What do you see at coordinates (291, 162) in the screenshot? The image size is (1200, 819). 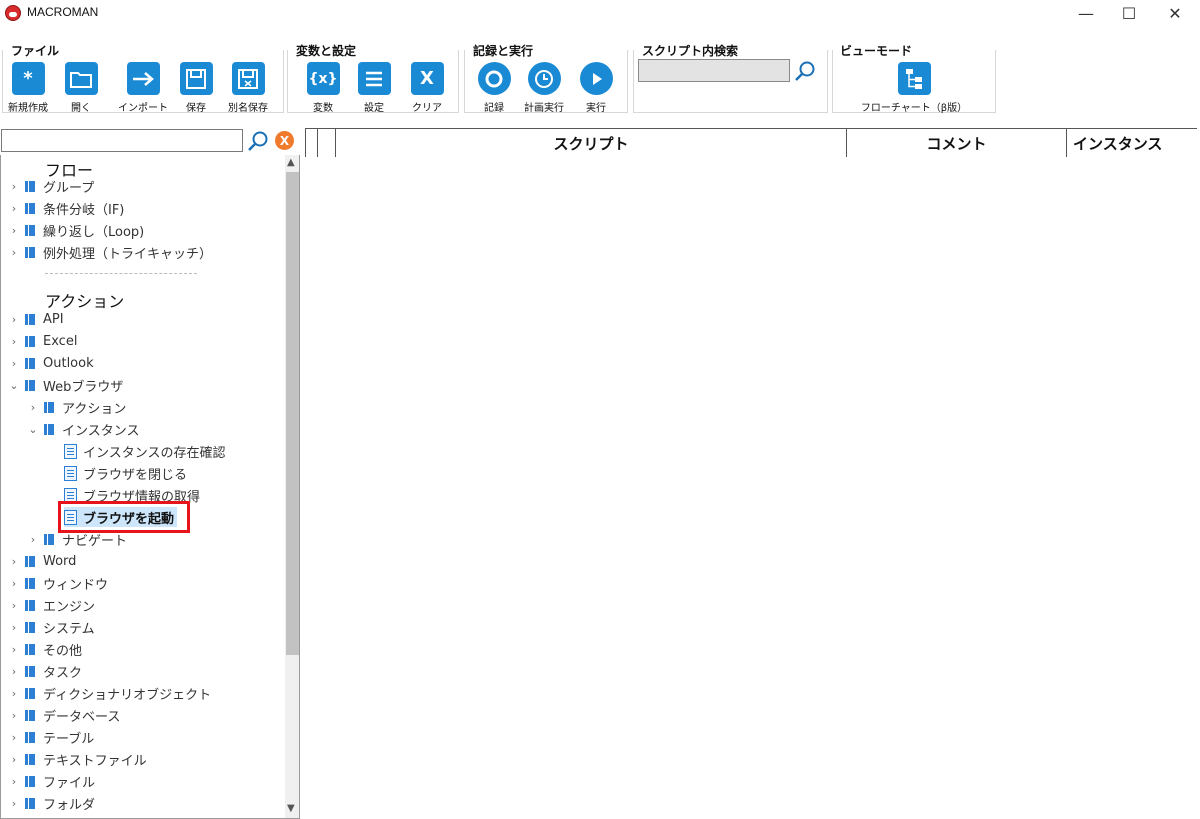 I see `scroll-up-icon: ▲` at bounding box center [291, 162].